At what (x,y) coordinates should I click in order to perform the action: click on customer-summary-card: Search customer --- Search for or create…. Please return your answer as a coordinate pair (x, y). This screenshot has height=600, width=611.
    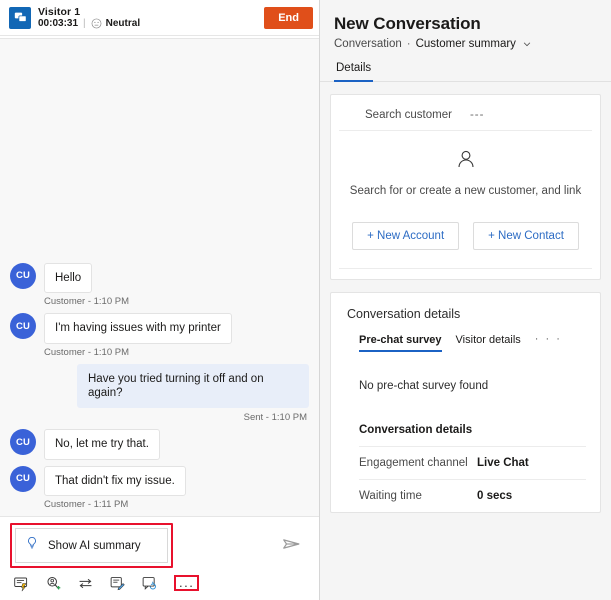
    Looking at the image, I should click on (465, 187).